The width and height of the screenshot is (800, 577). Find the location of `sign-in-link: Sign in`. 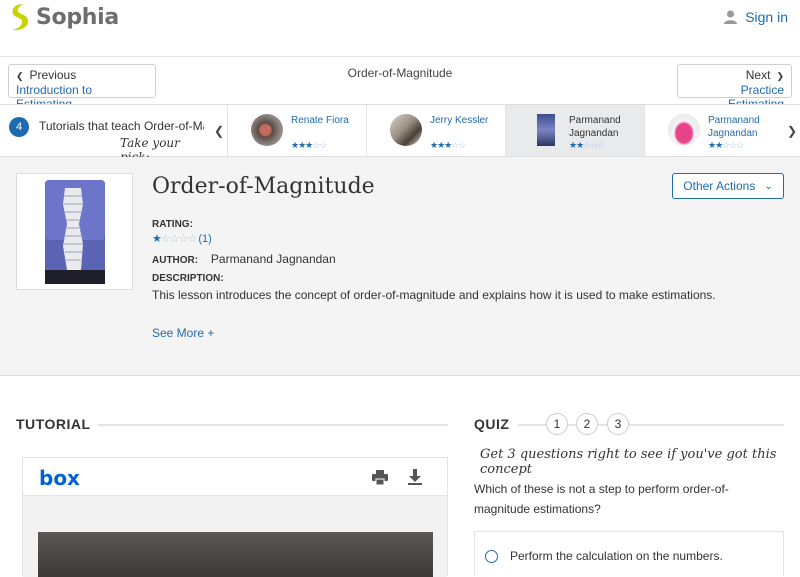

sign-in-link: Sign in is located at coordinates (756, 17).